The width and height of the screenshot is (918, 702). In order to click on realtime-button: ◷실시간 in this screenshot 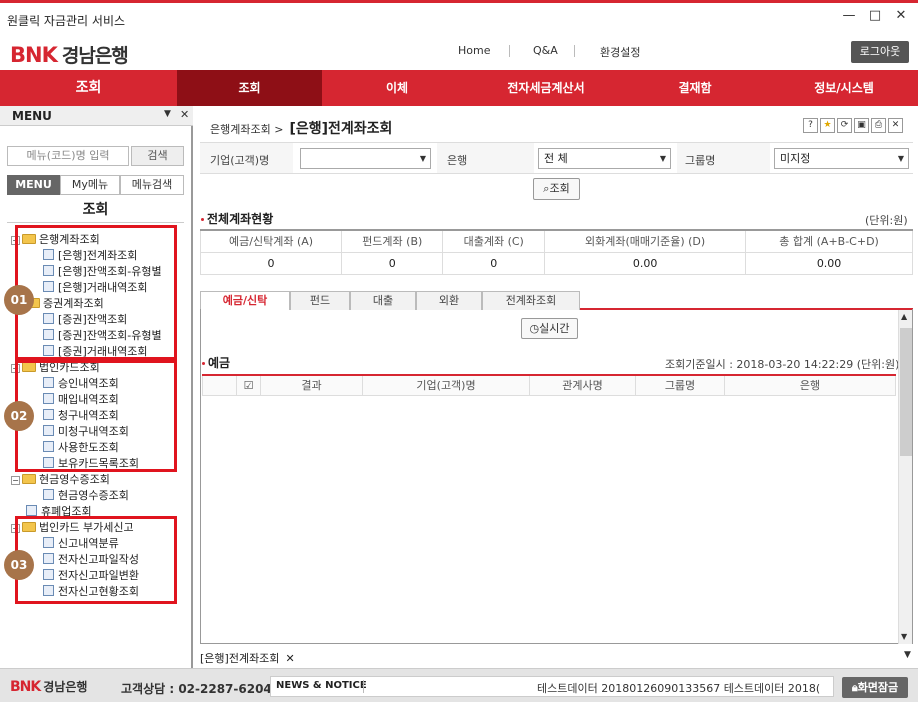, I will do `click(549, 328)`.